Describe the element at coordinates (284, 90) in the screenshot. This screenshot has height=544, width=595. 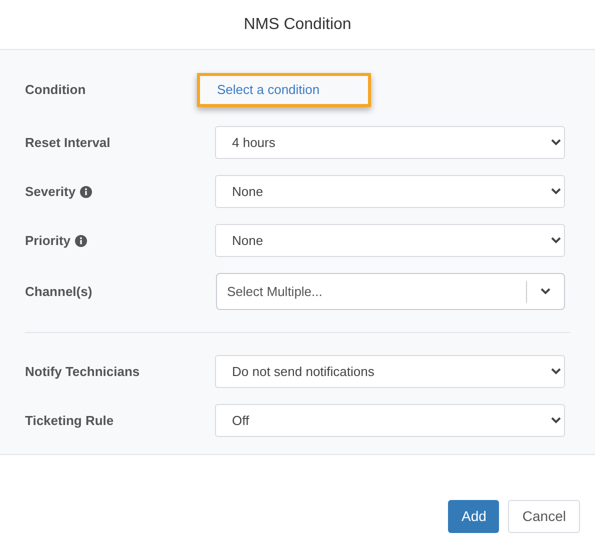
I see `condition-link: Select a condition` at that location.